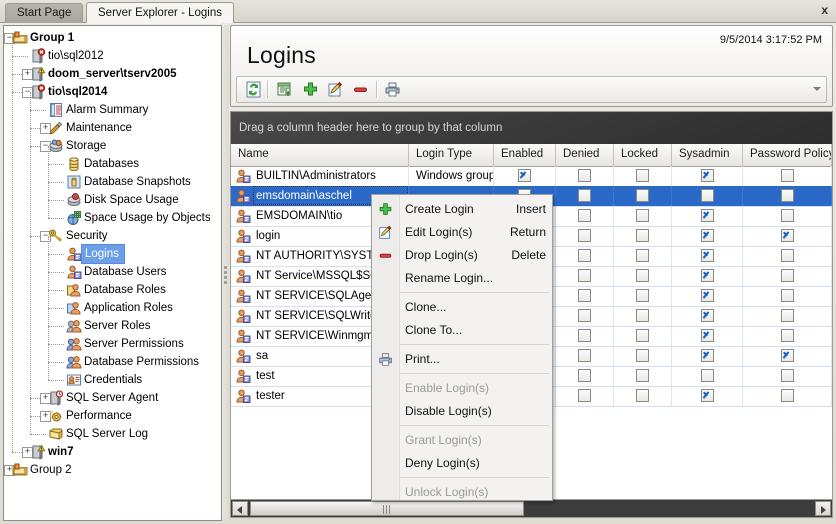 The height and width of the screenshot is (524, 836). I want to click on grid-column-header-login-type: Login Type, so click(451, 155).